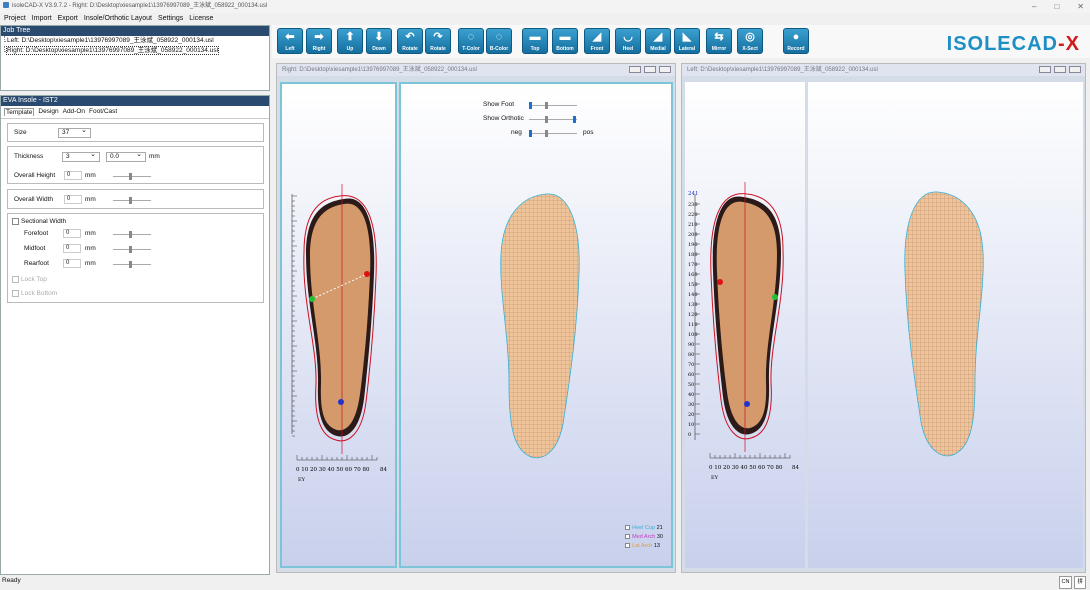  I want to click on v-ruler-label: 130, so click(693, 305).